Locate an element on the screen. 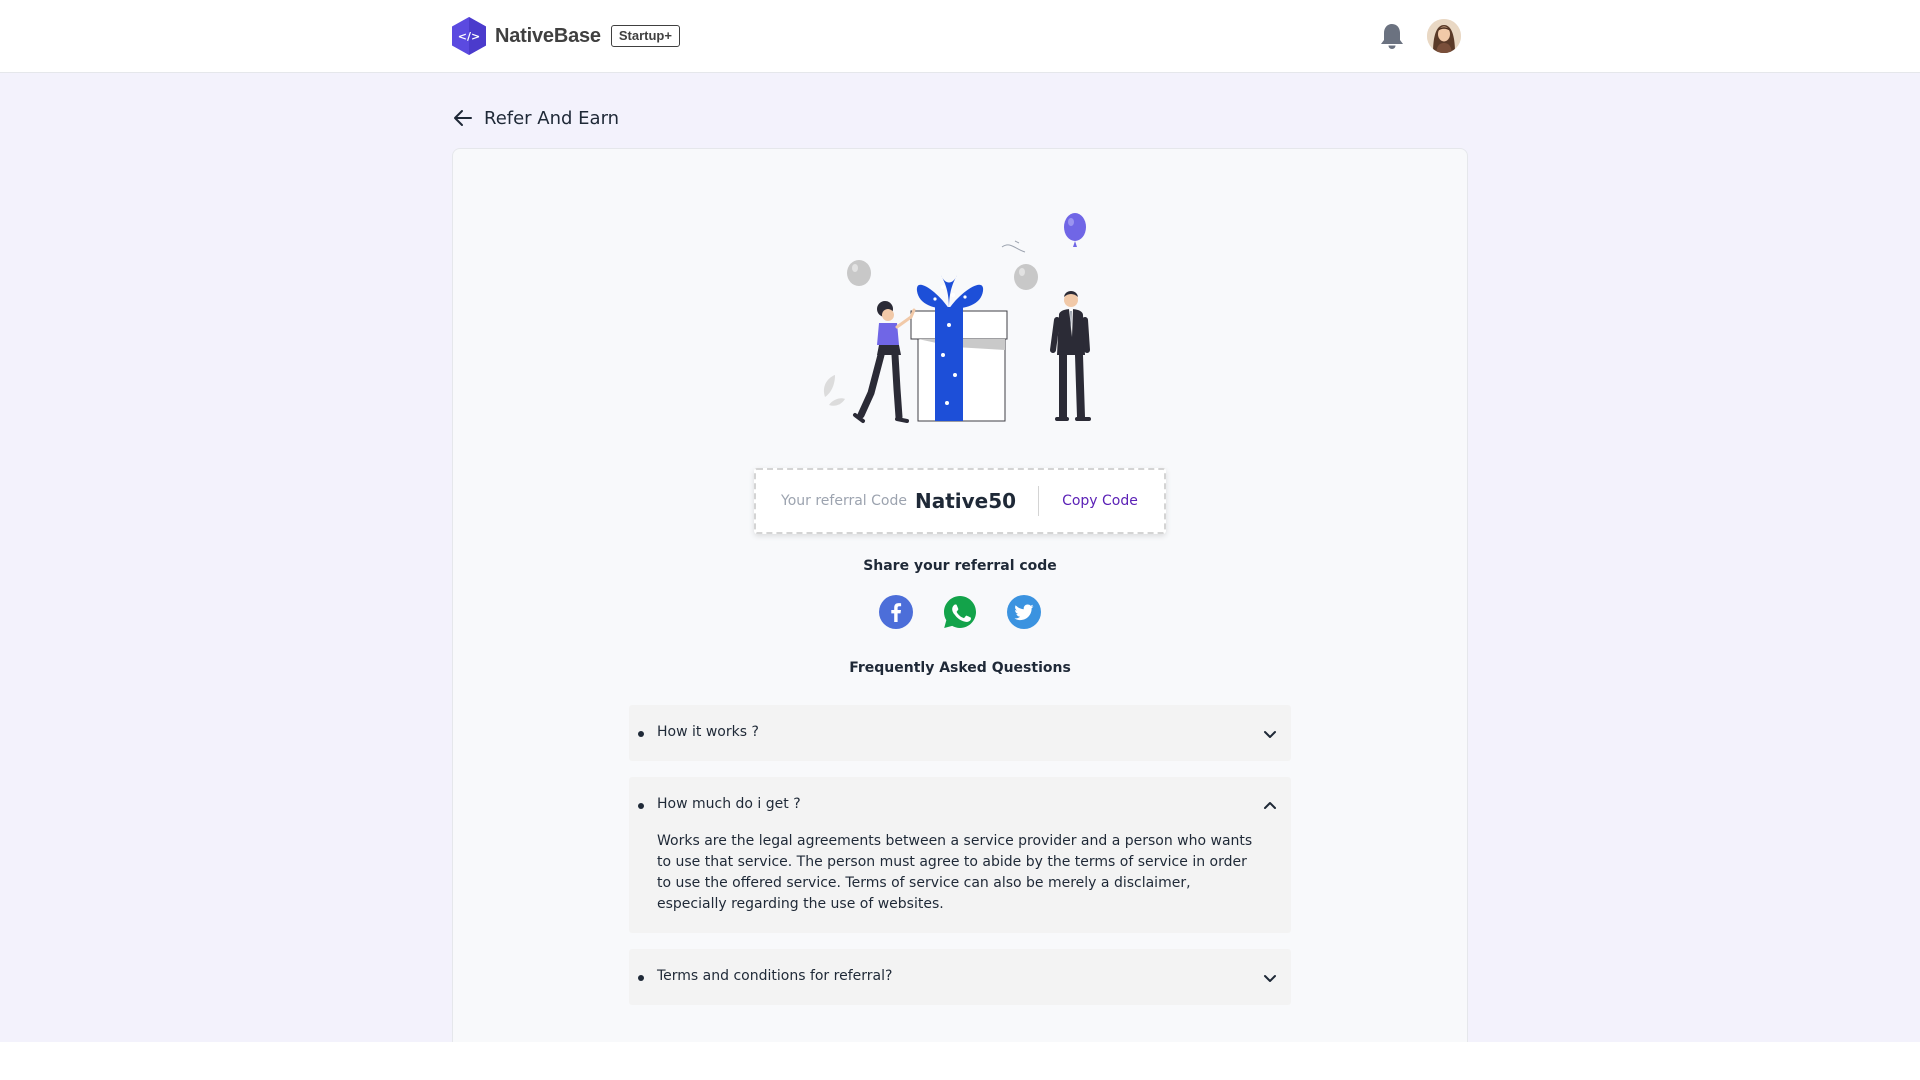  faq-item-how-it-works: How it works ? is located at coordinates (960, 733).